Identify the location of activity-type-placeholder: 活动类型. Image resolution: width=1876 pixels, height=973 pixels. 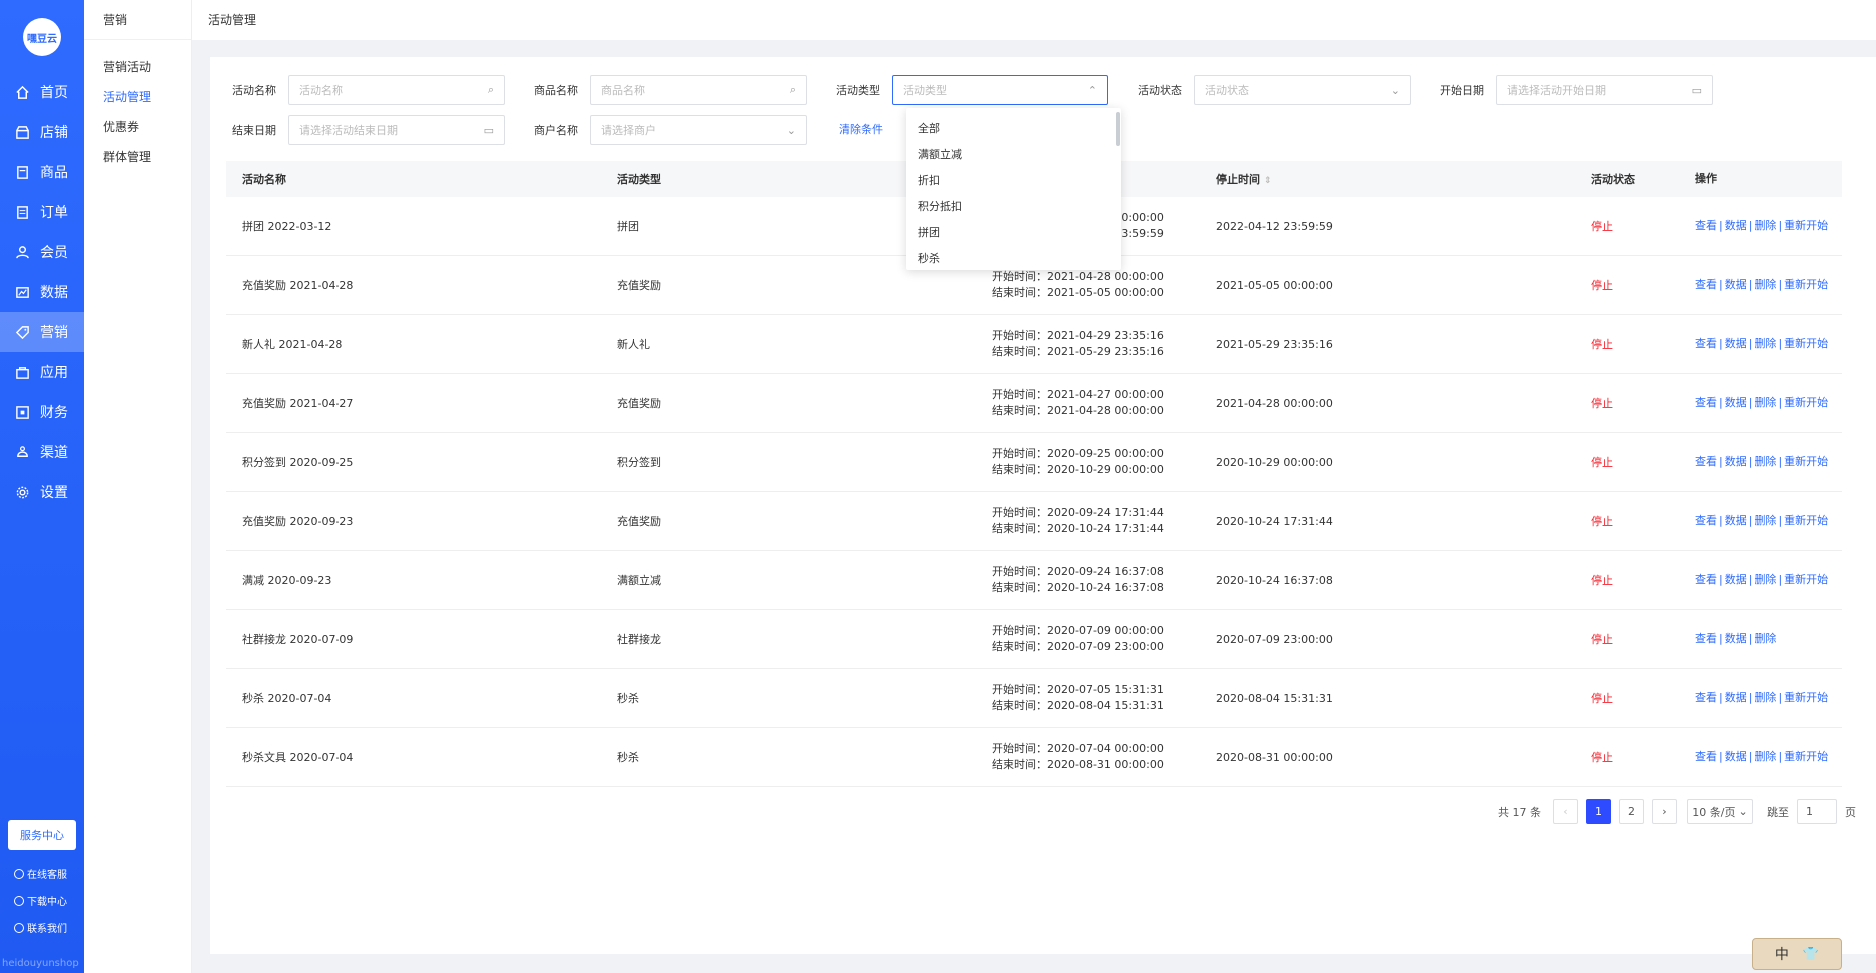
(925, 90).